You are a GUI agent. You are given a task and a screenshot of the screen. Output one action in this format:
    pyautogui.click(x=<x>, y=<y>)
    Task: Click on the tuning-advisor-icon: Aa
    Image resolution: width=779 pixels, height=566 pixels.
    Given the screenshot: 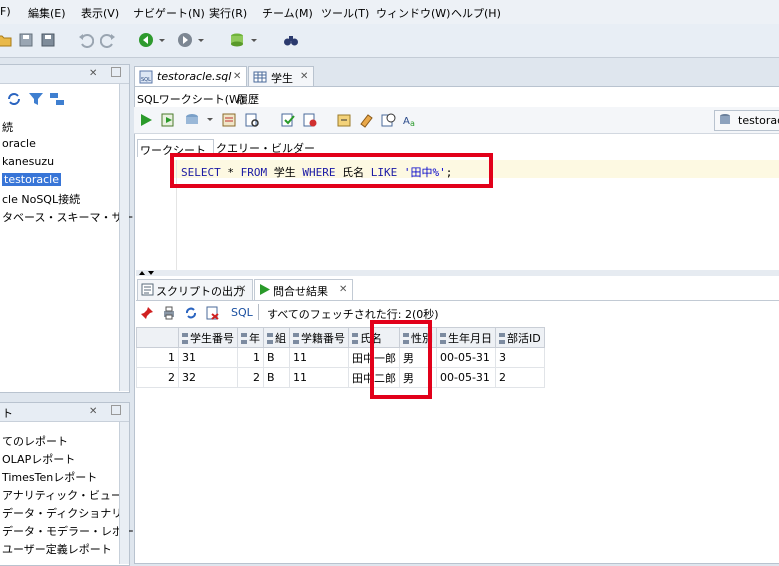 What is the action you would take?
    pyautogui.click(x=410, y=120)
    